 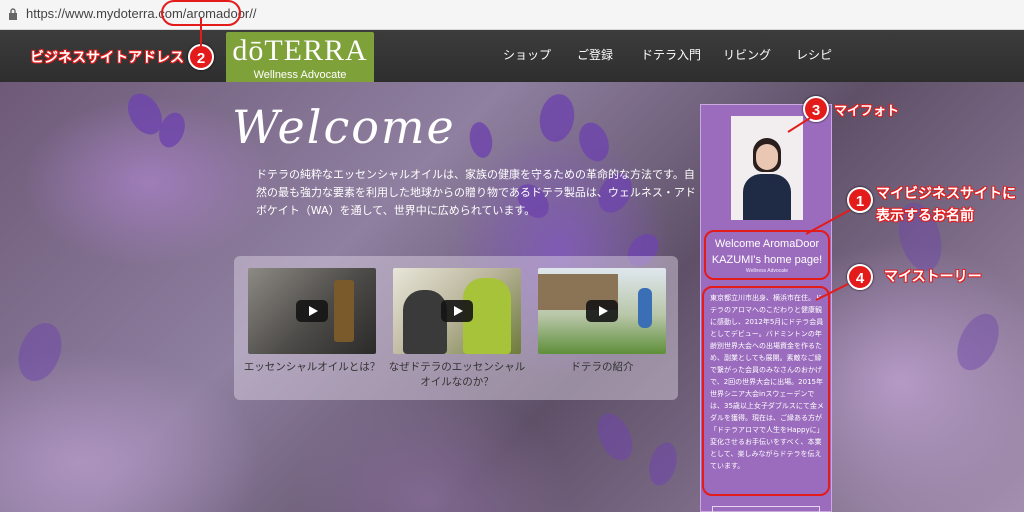 I want to click on video-caption-3: ドテラの紹介, so click(x=602, y=367).